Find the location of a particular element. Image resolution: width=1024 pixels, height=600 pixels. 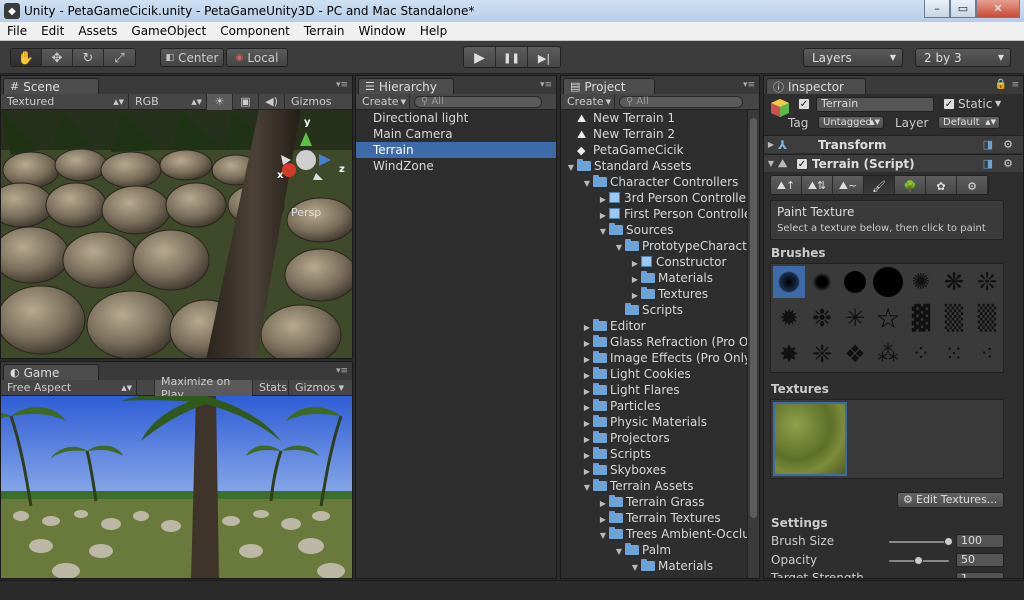

tab-inspector: ⓘ Inspector is located at coordinates (816, 86).